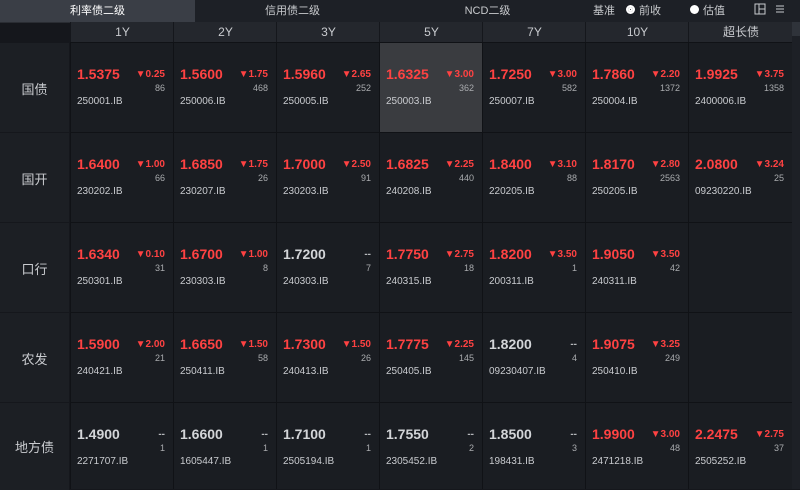  What do you see at coordinates (716, 164) in the screenshot?
I see `yield-price: 2.0800` at bounding box center [716, 164].